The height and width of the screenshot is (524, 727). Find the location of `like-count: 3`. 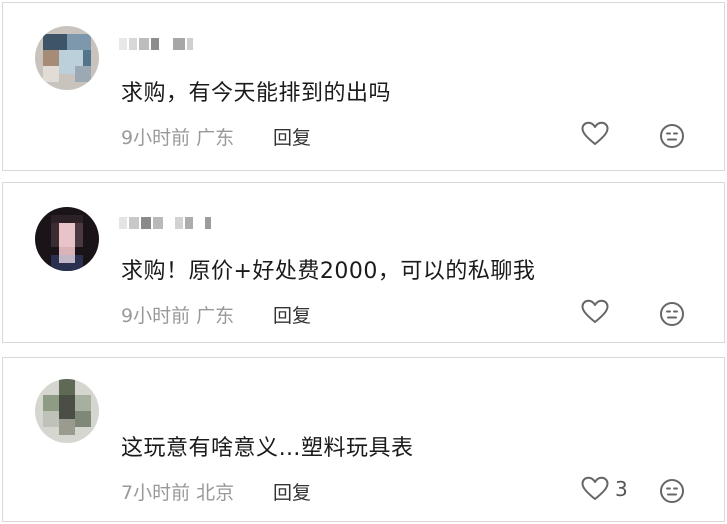

like-count: 3 is located at coordinates (621, 489).